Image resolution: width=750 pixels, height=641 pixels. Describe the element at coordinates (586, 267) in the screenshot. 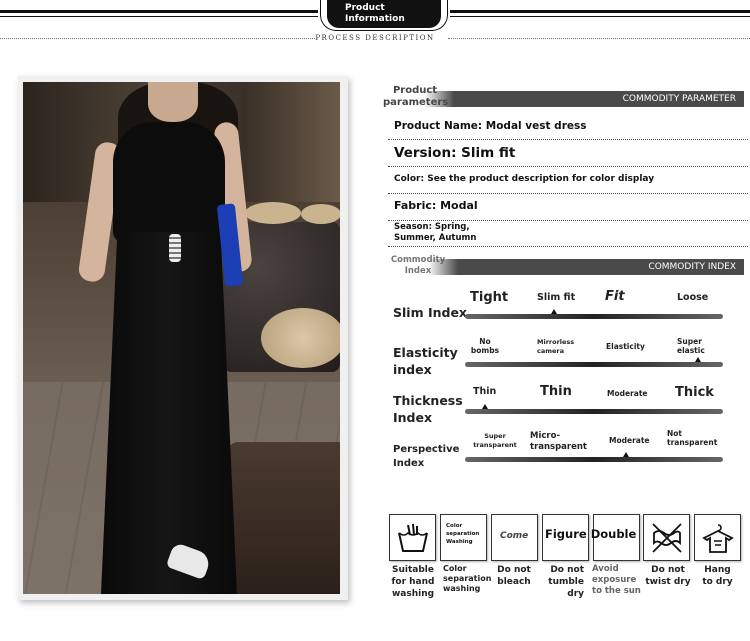

I see `commodity-index-bar: COMMODITY INDEX` at that location.